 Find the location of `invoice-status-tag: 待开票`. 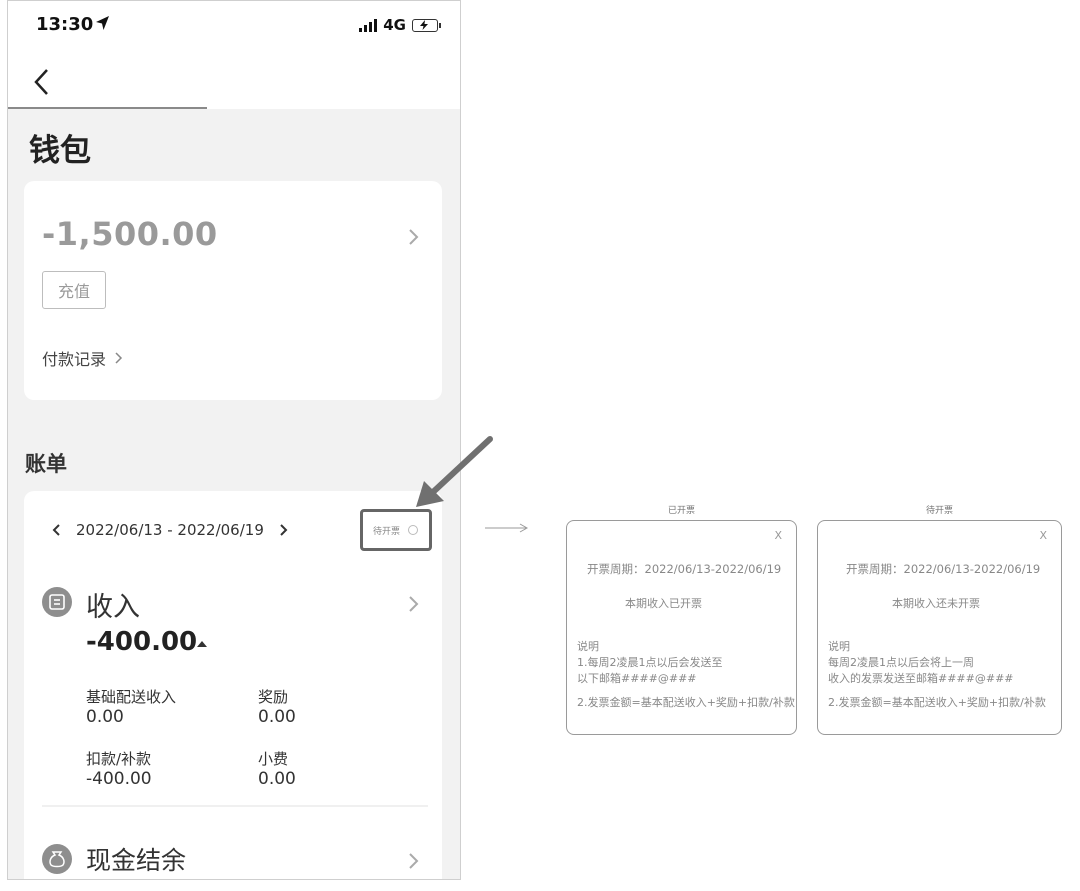

invoice-status-tag: 待开票 is located at coordinates (396, 530).